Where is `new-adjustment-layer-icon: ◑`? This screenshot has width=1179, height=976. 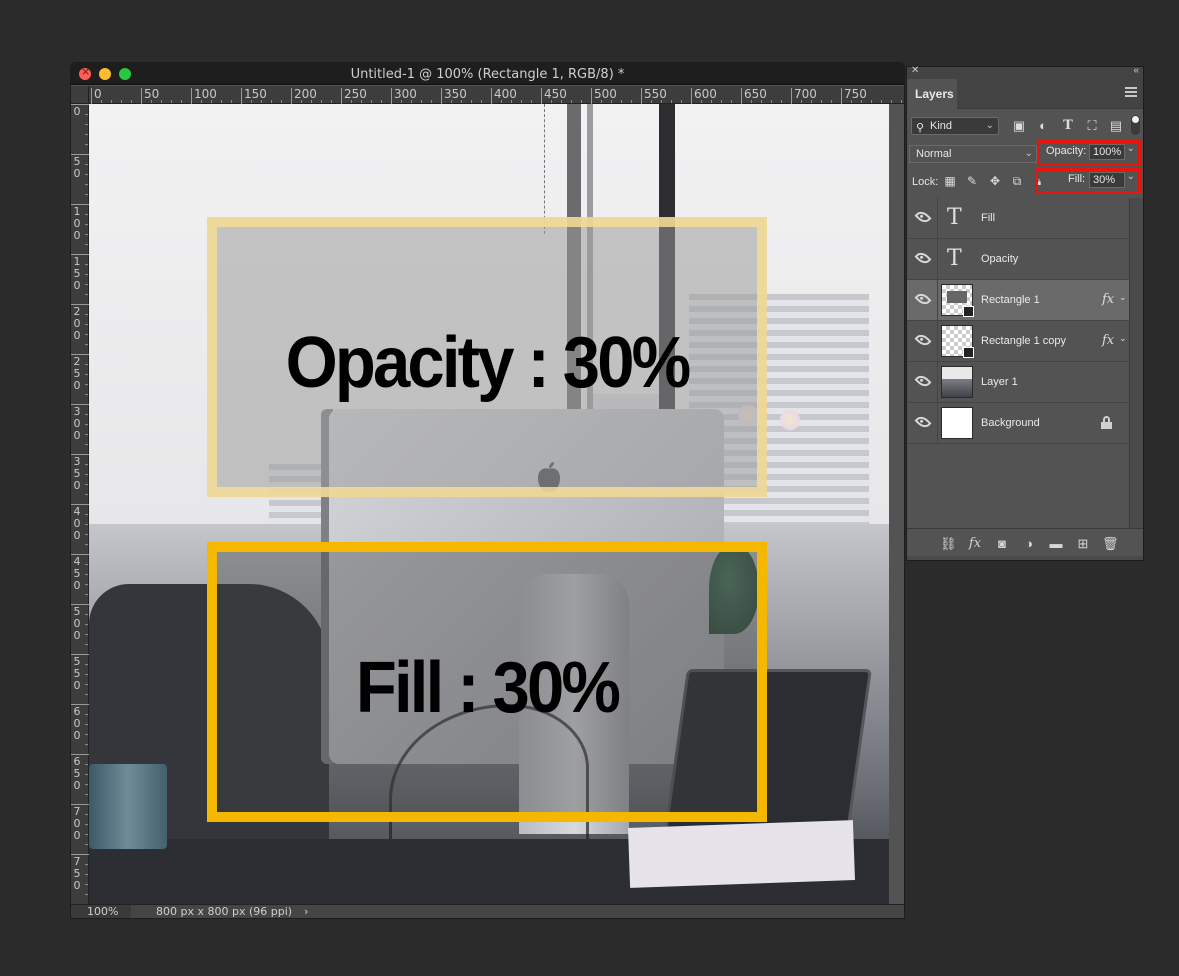 new-adjustment-layer-icon: ◑ is located at coordinates (1029, 544).